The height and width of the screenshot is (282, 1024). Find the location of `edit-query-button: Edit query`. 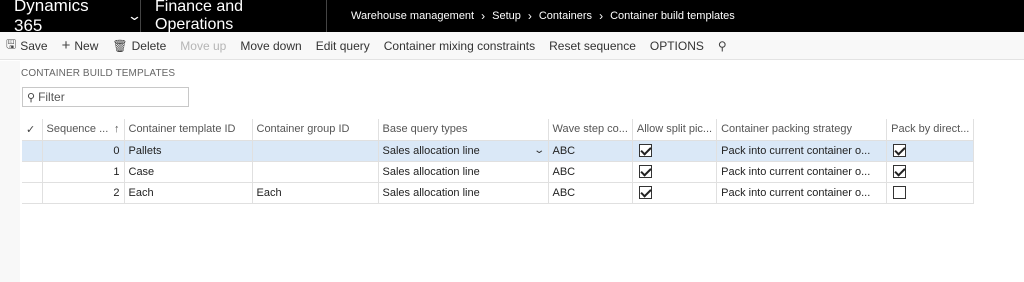

edit-query-button: Edit query is located at coordinates (343, 46).